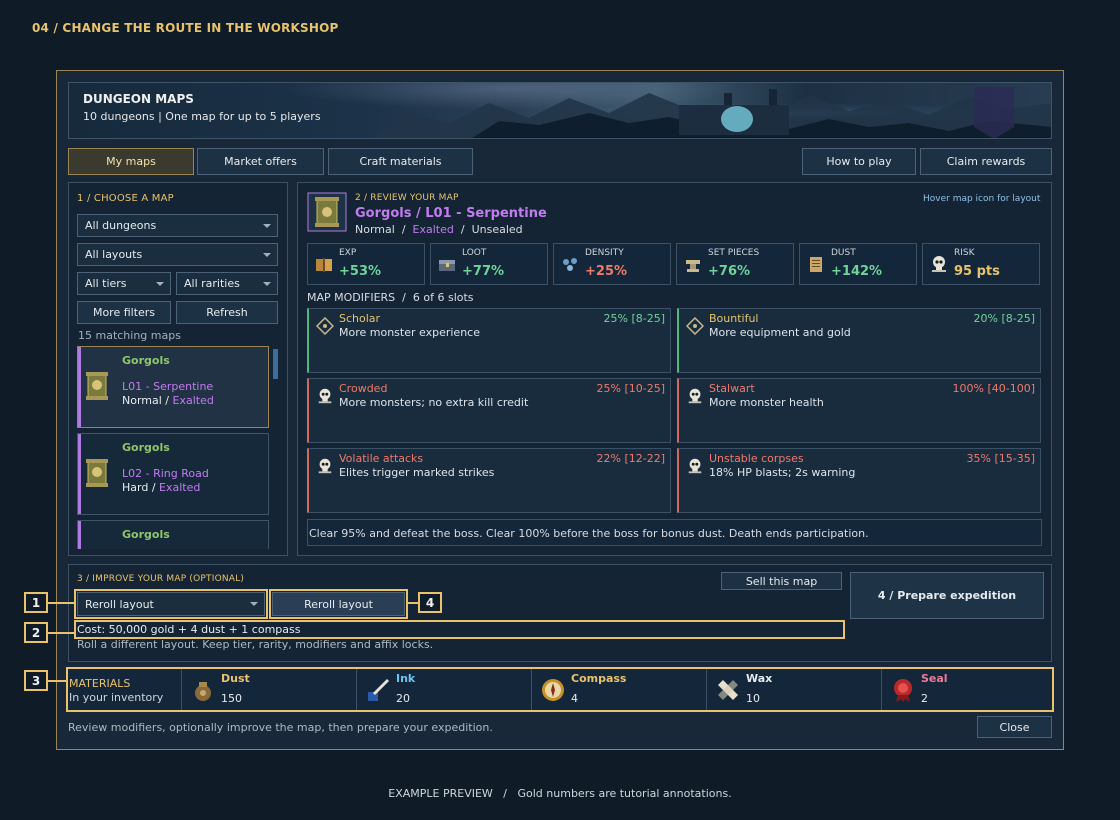 The width and height of the screenshot is (1120, 820). I want to click on list-item: Gorgols L02 - Ring Road Hard / Exalted, so click(173, 474).